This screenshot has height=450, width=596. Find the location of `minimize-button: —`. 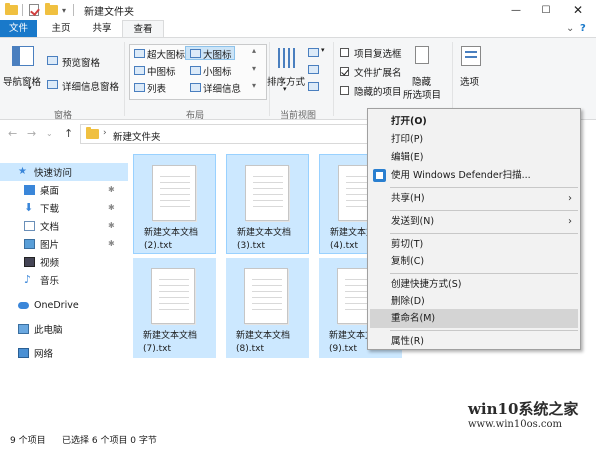

minimize-button: — is located at coordinates (516, 10).